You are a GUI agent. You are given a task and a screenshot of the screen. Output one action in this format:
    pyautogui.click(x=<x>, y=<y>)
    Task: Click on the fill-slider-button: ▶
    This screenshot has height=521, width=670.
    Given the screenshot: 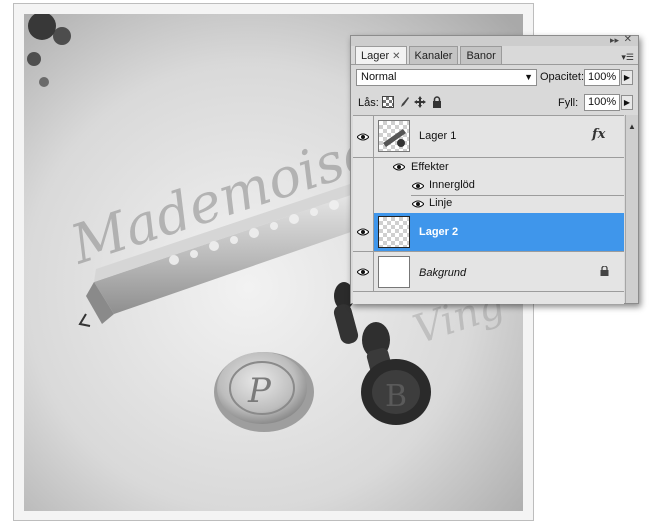 What is the action you would take?
    pyautogui.click(x=627, y=102)
    